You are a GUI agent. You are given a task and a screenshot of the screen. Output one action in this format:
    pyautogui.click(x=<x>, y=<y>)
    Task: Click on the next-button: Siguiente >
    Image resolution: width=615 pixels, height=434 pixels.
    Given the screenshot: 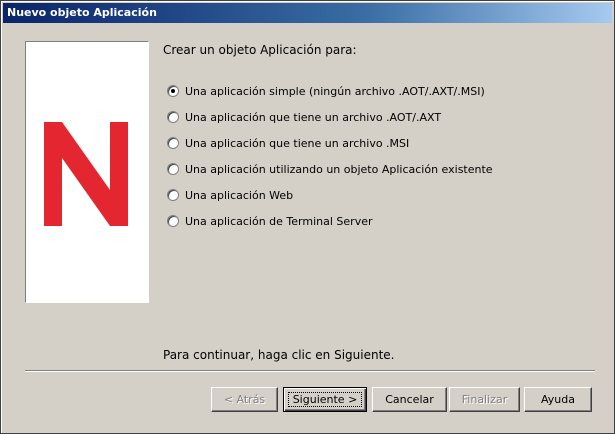 What is the action you would take?
    pyautogui.click(x=325, y=399)
    